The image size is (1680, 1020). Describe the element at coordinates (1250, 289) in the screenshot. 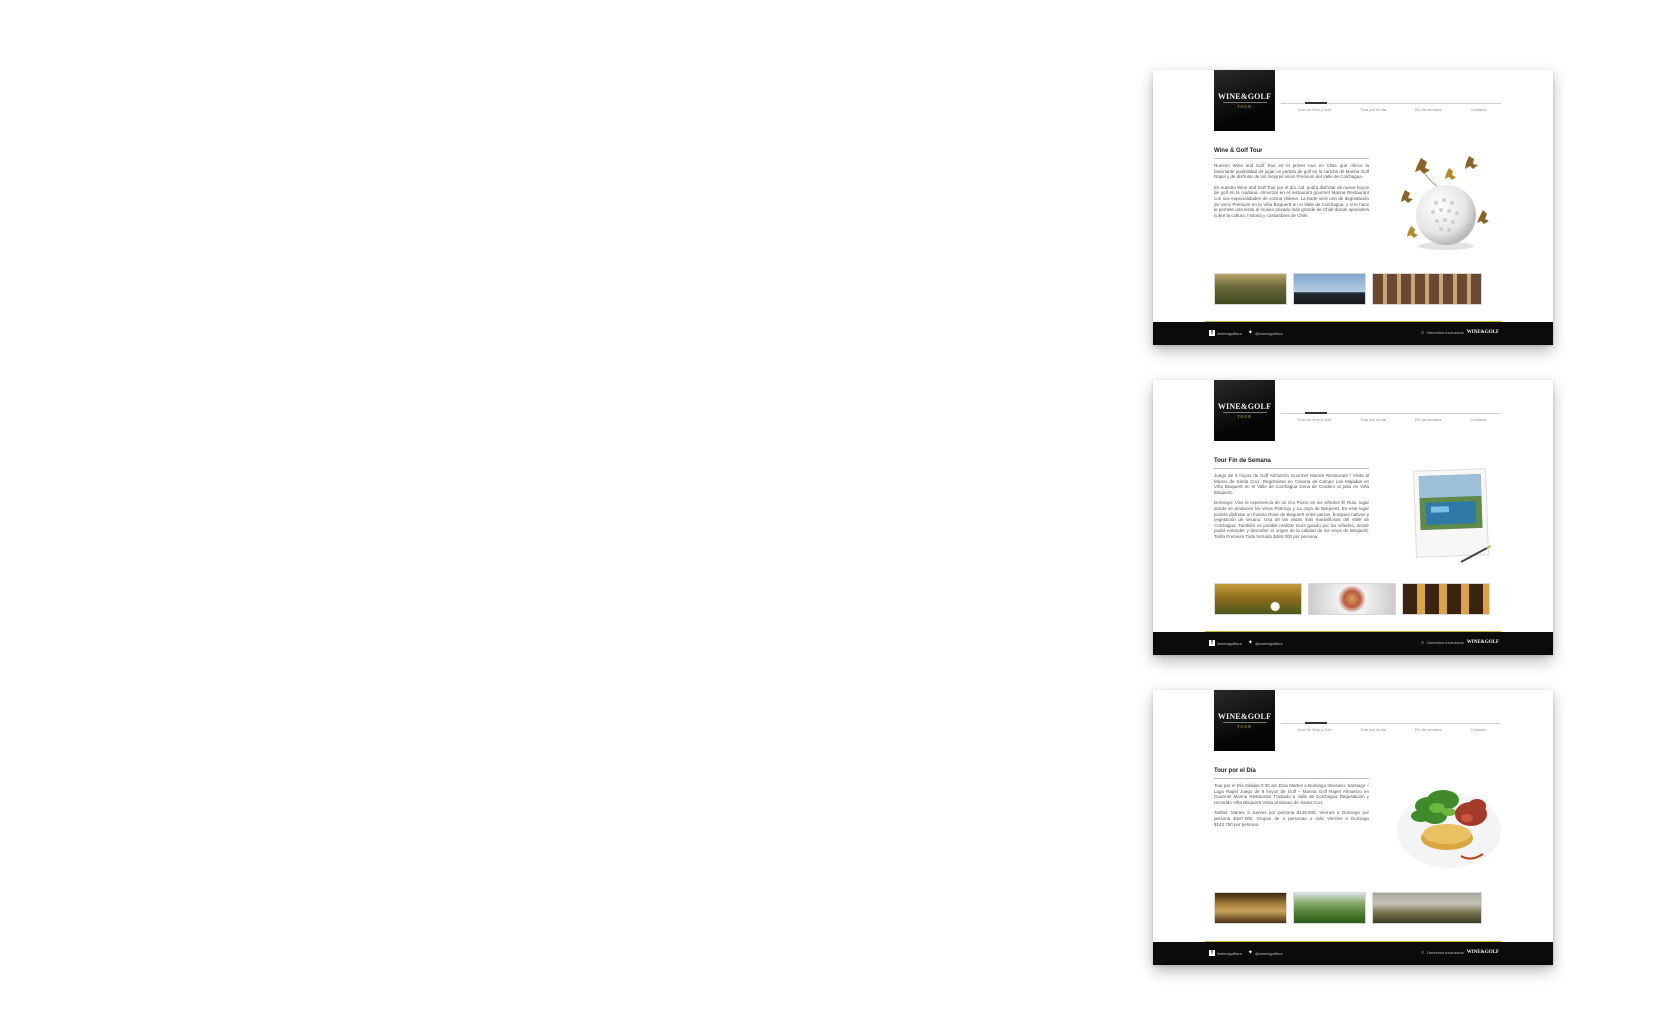

I see `vineyard-photo` at that location.